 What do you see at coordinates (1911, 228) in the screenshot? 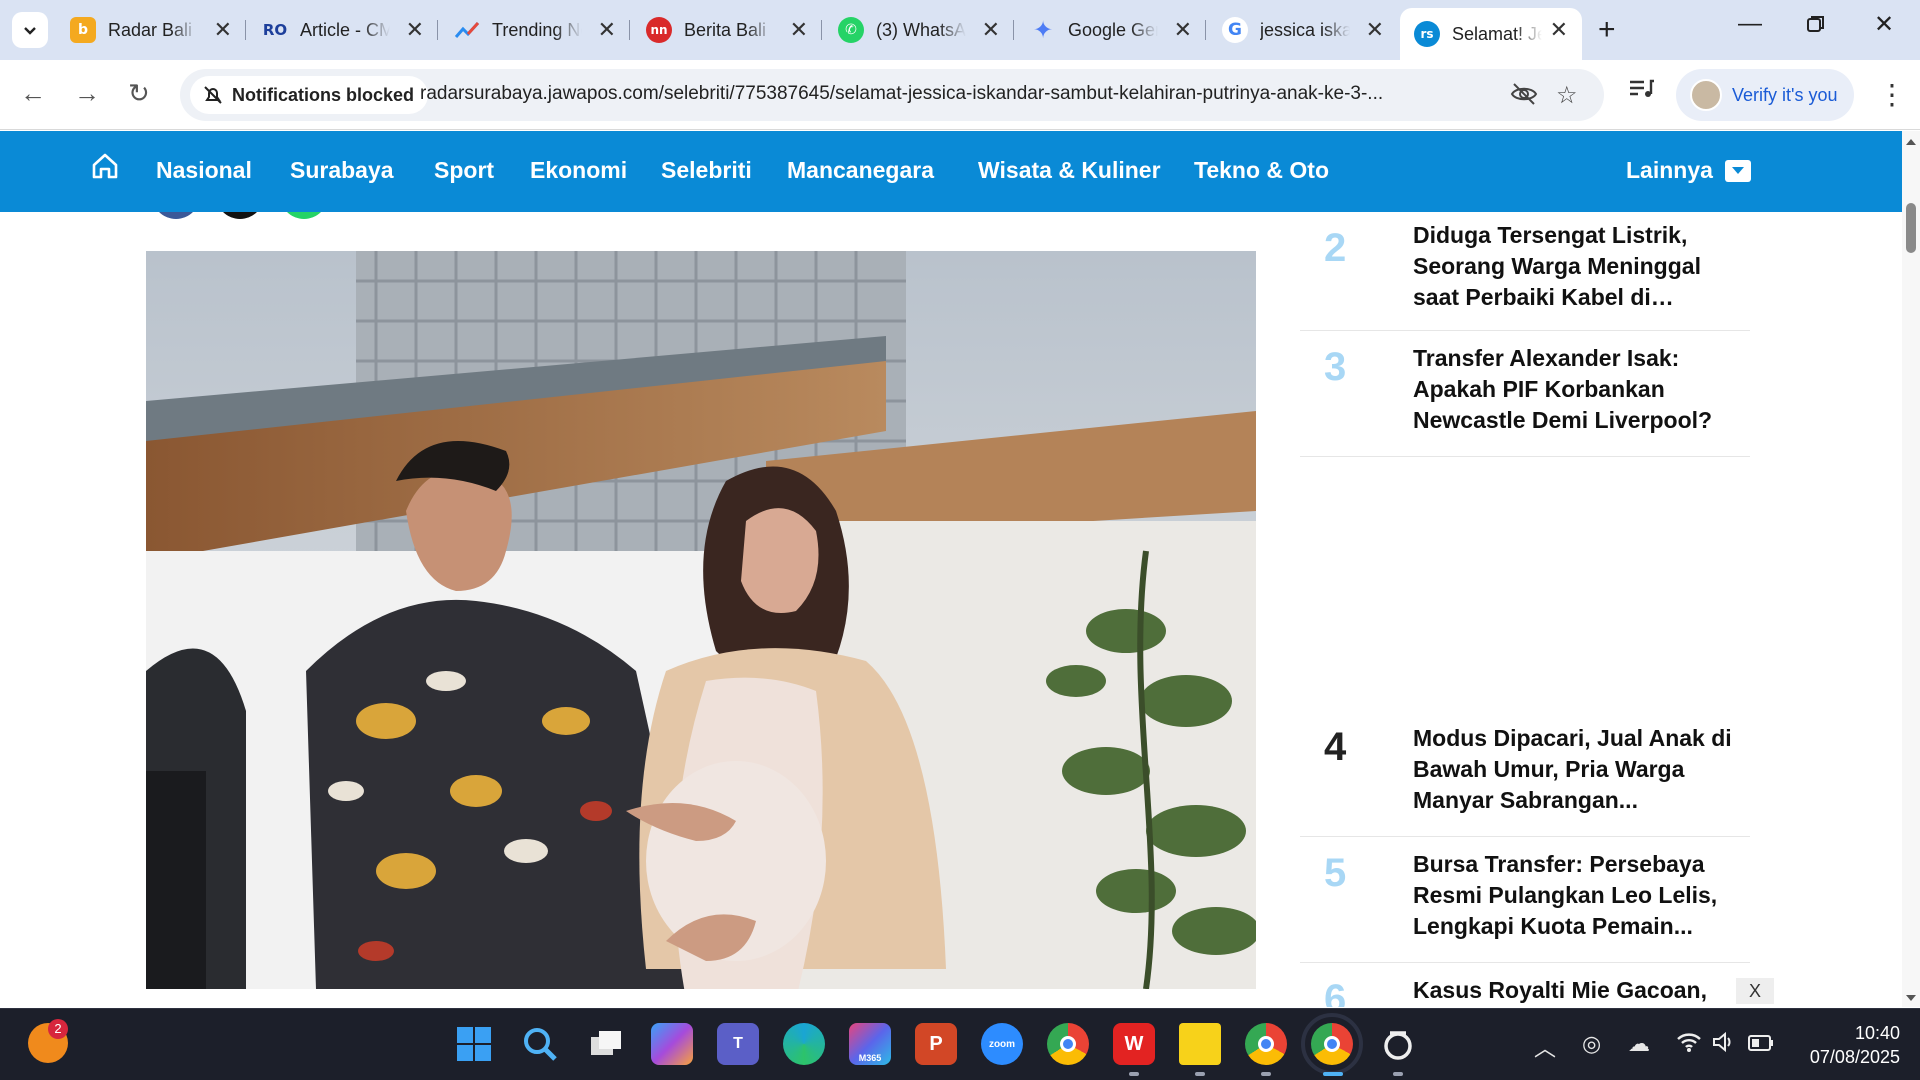
I see `scrollbar-thumb` at bounding box center [1911, 228].